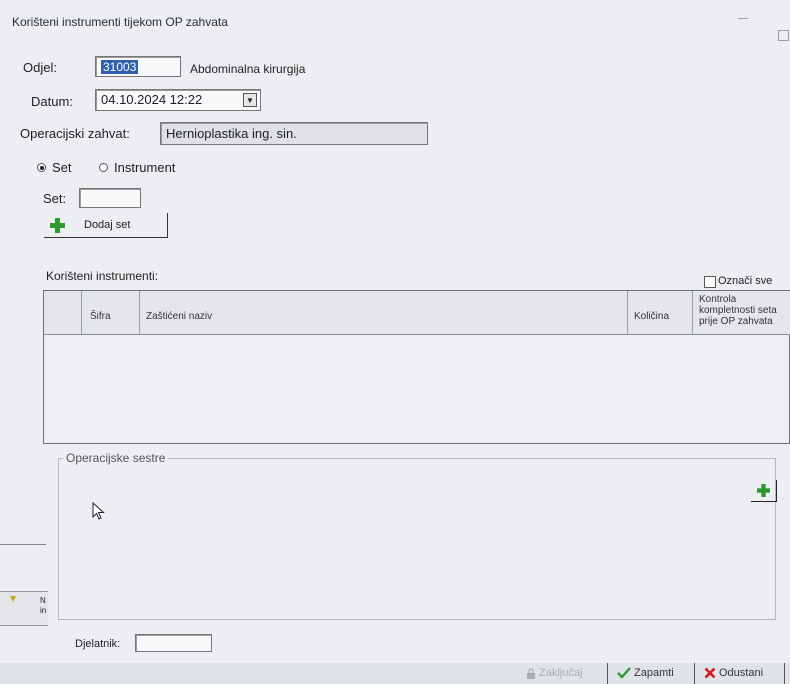  Describe the element at coordinates (13, 599) in the screenshot. I see `warning-icon` at that location.